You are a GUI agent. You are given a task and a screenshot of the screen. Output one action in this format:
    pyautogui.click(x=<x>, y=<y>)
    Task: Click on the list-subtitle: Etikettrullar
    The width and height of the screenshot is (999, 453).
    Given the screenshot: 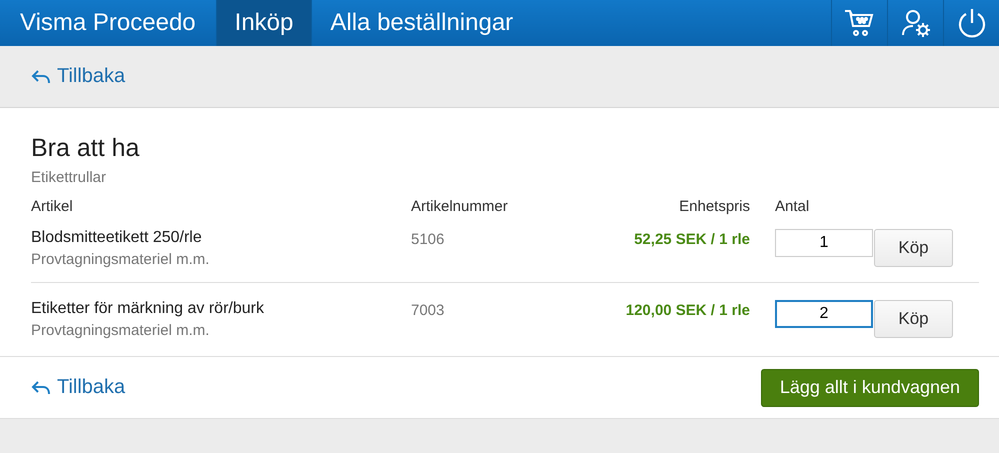 What is the action you would take?
    pyautogui.click(x=69, y=177)
    